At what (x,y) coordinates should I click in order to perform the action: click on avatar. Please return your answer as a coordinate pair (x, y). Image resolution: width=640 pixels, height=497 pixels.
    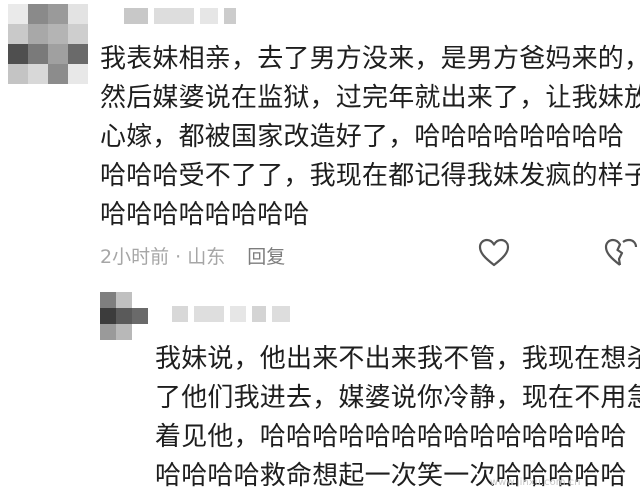
    Looking at the image, I should click on (48, 44).